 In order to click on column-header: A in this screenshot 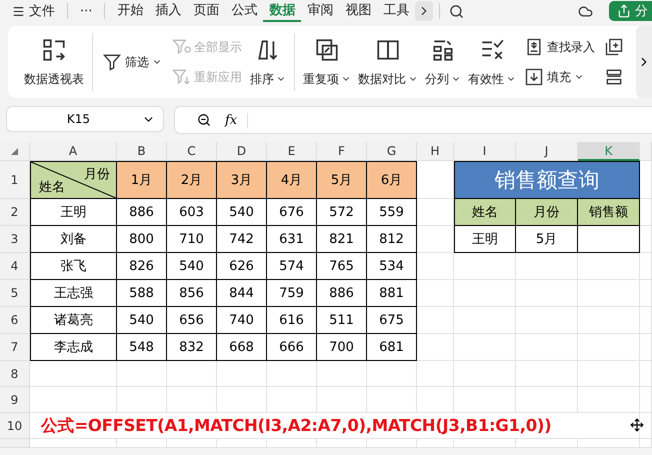, I will do `click(73, 151)`.